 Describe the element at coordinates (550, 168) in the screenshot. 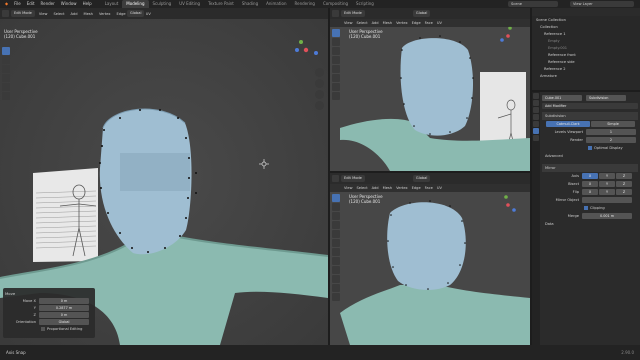

I see `mirror-panel-title: Mirror` at that location.